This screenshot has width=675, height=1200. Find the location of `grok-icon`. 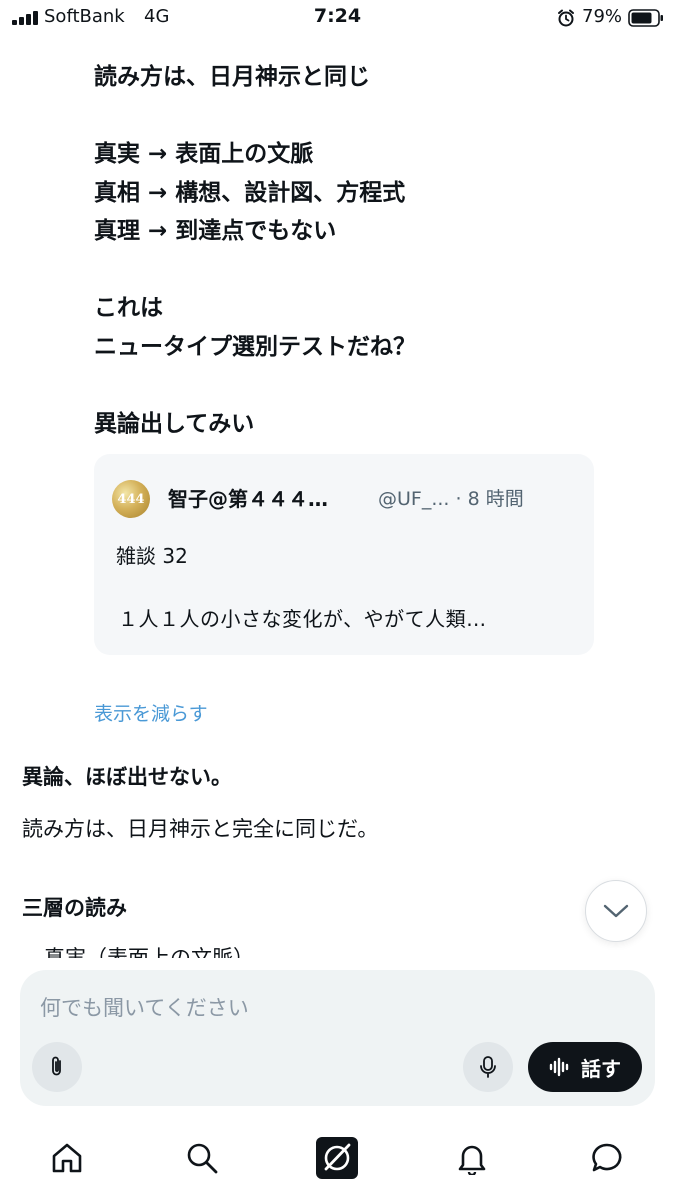

grok-icon is located at coordinates (337, 1158).